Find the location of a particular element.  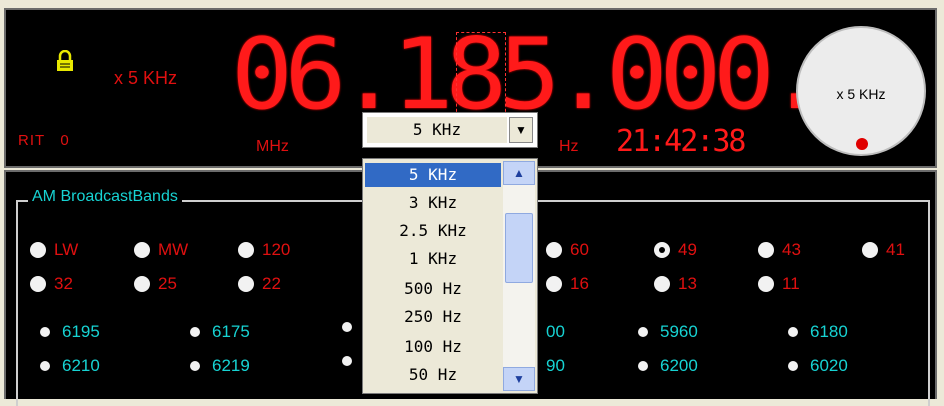

station-item: 00 is located at coordinates (555, 332).